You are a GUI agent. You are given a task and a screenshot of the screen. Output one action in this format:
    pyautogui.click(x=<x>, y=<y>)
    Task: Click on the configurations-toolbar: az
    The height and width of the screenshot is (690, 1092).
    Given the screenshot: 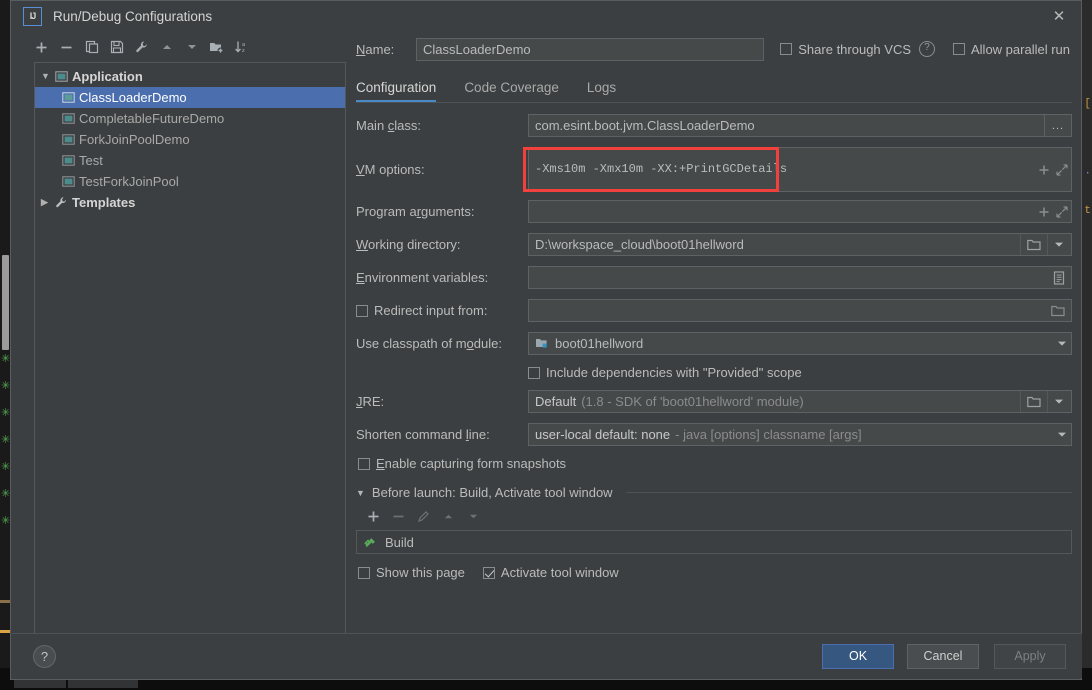 What is the action you would take?
    pyautogui.click(x=185, y=47)
    